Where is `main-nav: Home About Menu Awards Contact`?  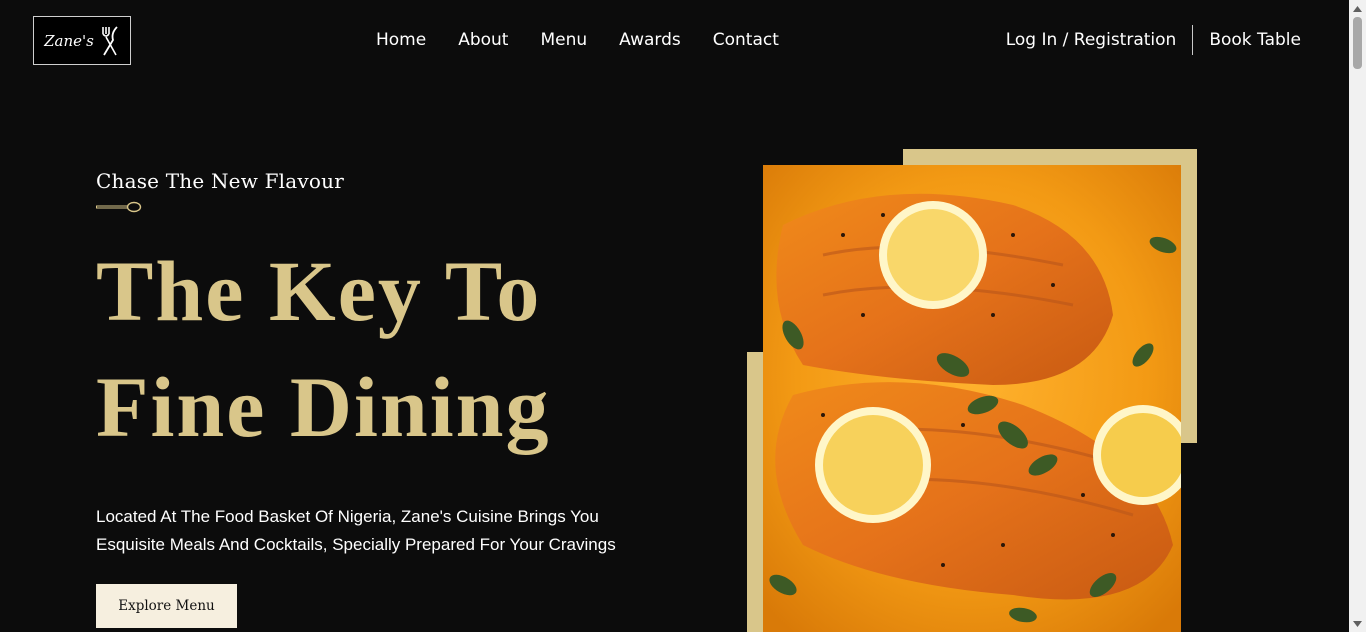 main-nav: Home About Menu Awards Contact is located at coordinates (577, 40).